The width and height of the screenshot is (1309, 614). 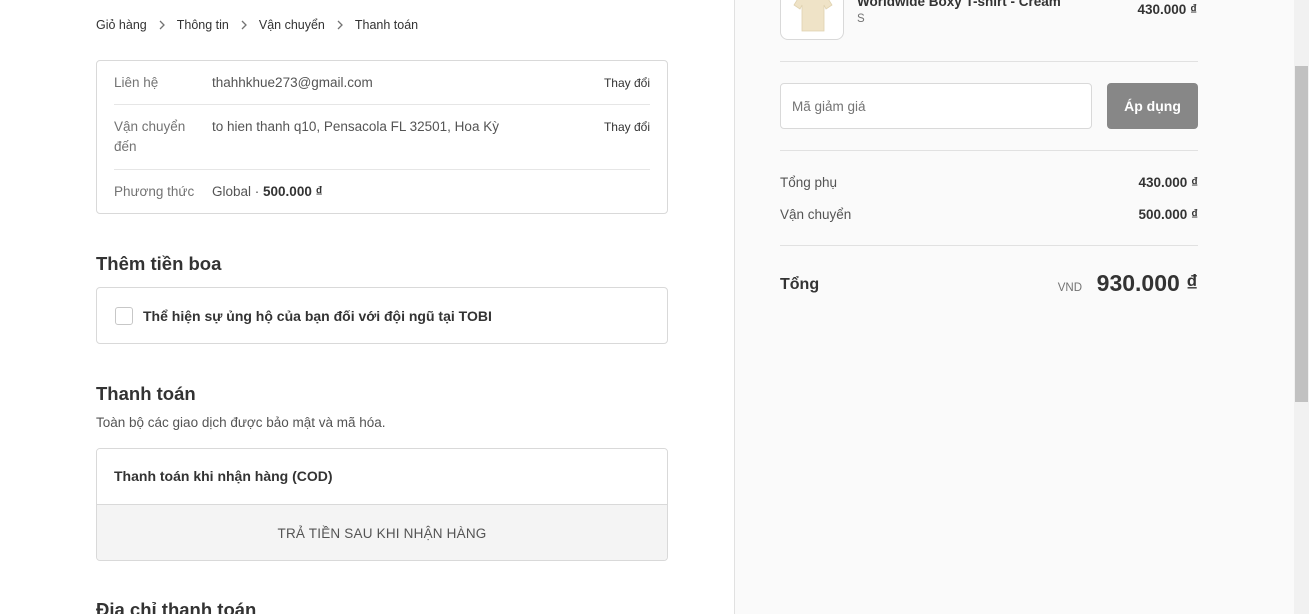 I want to click on total-label: Tổng, so click(x=800, y=284).